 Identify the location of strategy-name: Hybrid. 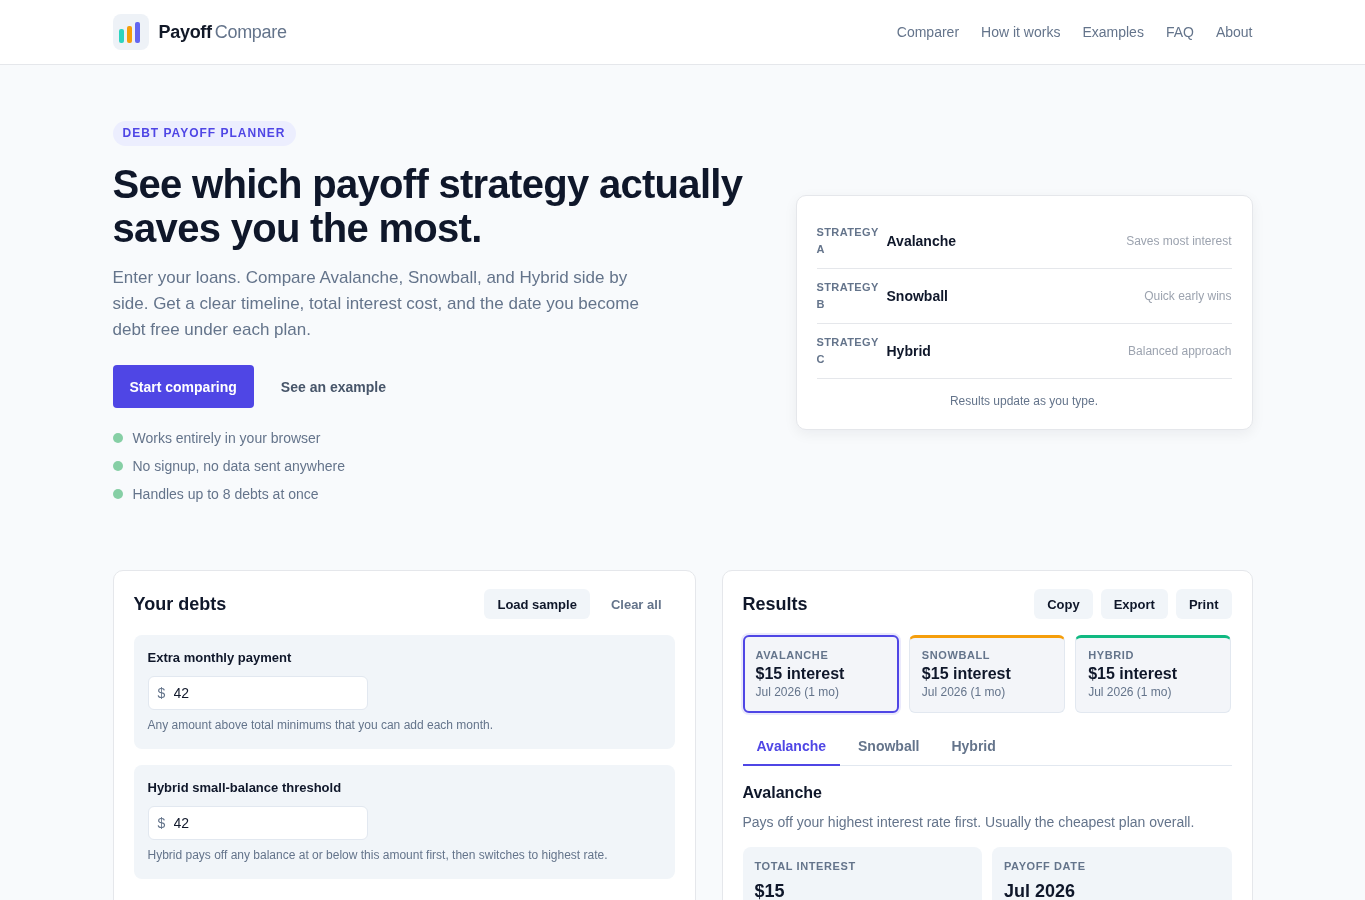
(908, 351).